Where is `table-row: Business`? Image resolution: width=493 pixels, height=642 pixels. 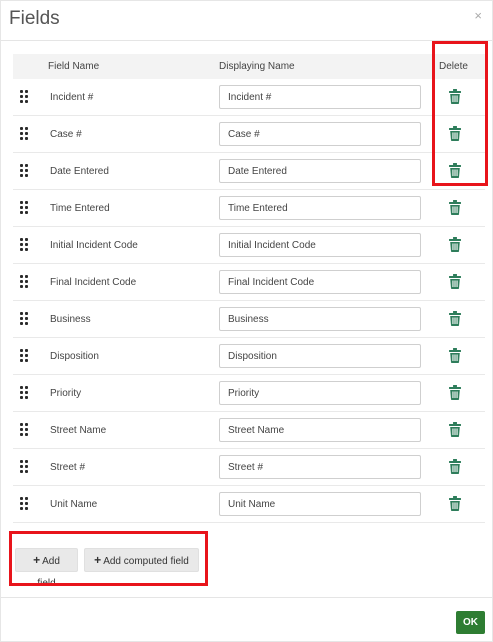 table-row: Business is located at coordinates (249, 319).